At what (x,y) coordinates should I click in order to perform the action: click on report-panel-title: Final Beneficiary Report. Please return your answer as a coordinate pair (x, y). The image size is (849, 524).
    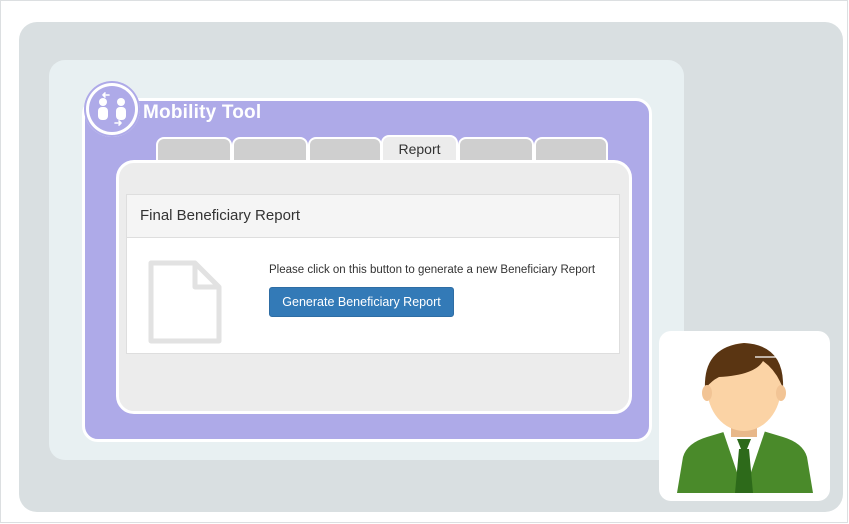
    Looking at the image, I should click on (220, 215).